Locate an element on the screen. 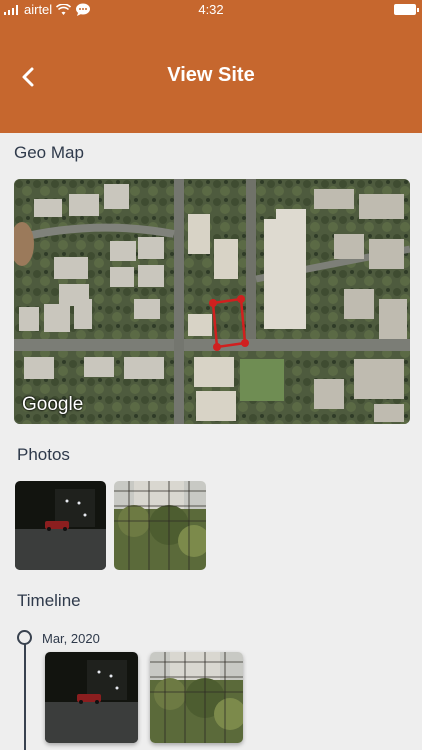 The width and height of the screenshot is (422, 750). timeline-date: Mar, 2020 is located at coordinates (71, 638).